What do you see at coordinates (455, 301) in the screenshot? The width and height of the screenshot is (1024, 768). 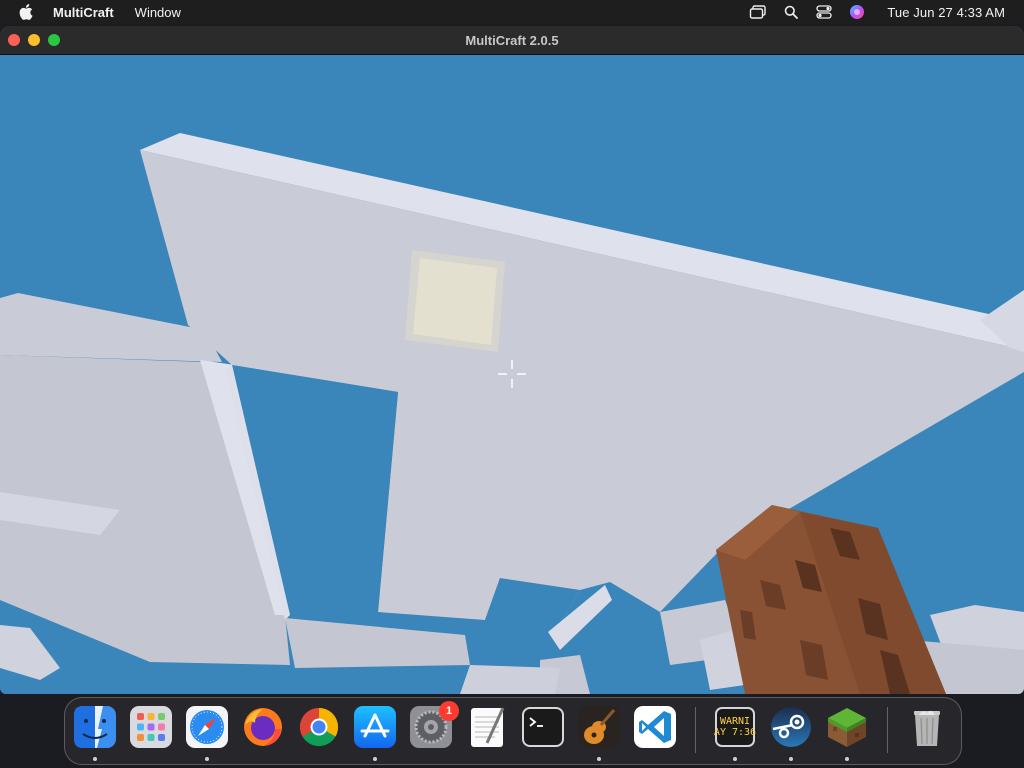 I see `sun` at bounding box center [455, 301].